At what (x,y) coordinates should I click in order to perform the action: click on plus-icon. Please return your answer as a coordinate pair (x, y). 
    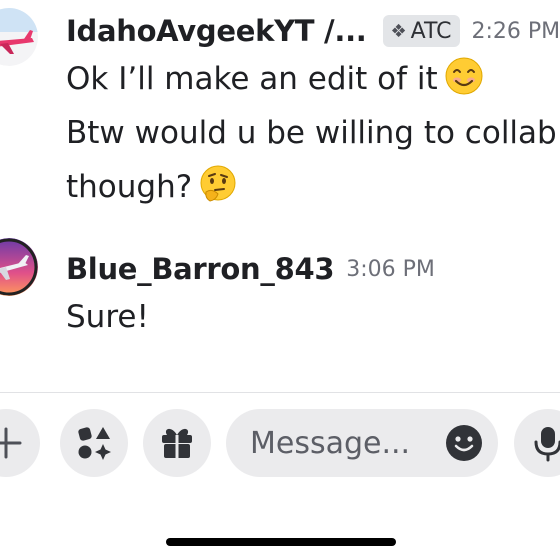
    Looking at the image, I should click on (11, 443).